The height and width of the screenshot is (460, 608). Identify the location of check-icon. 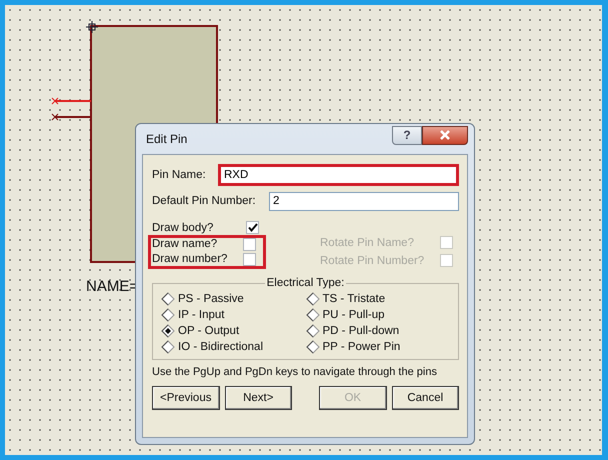
(253, 227).